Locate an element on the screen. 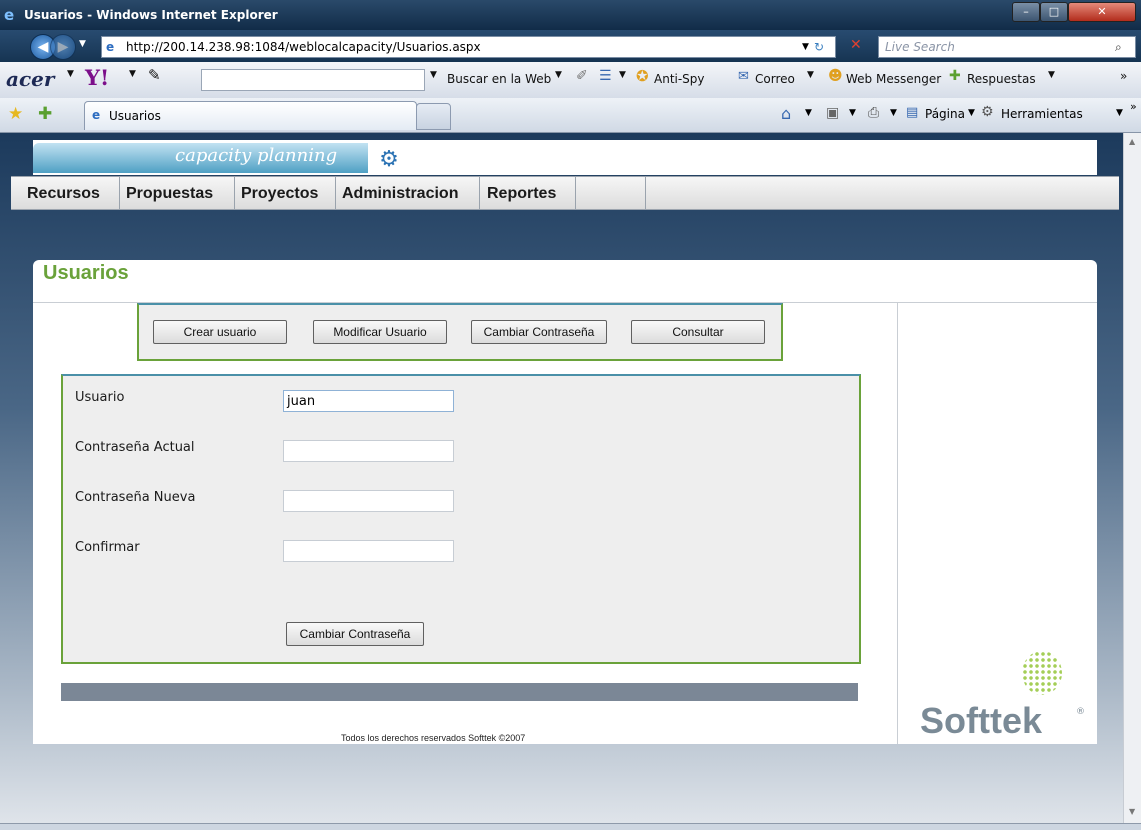 The image size is (1141, 830). yahoo-dropdown-icon: ▼ is located at coordinates (132, 74).